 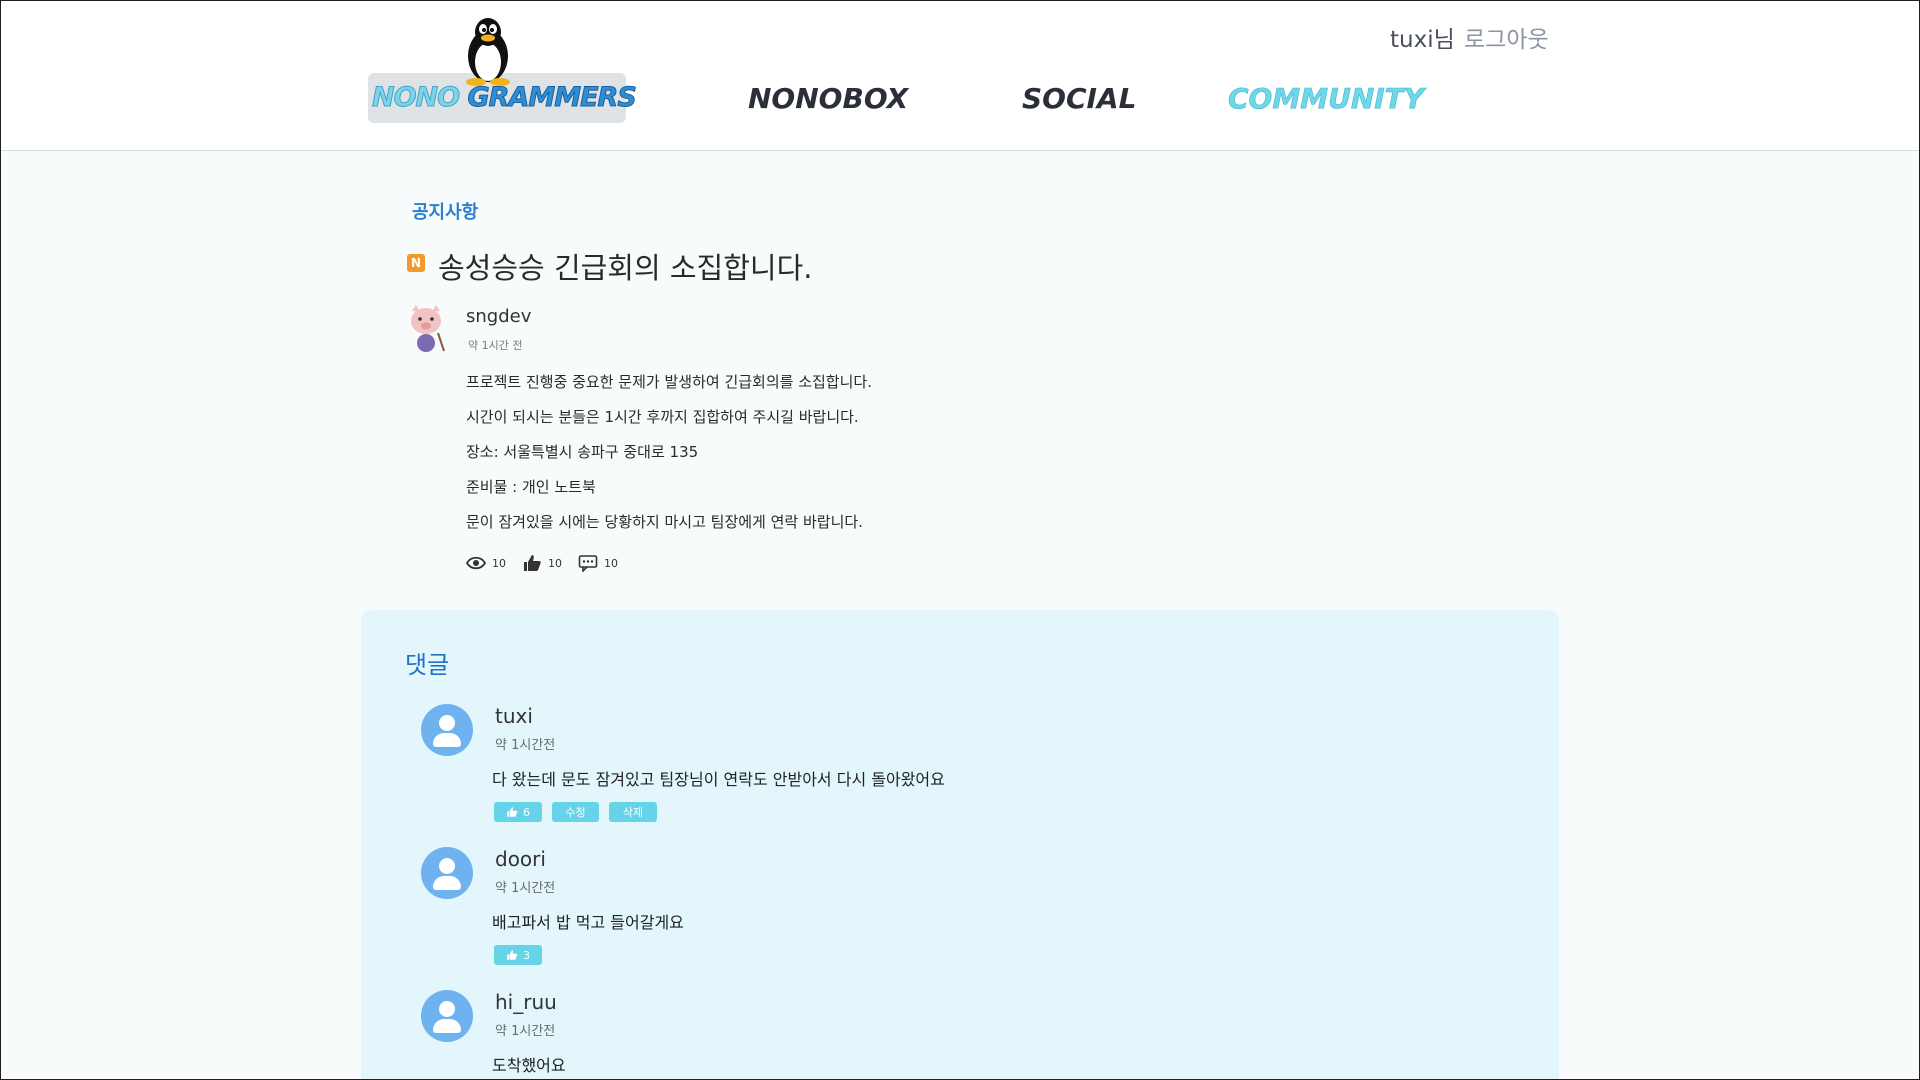 What do you see at coordinates (526, 812) in the screenshot?
I see `comment-like-count: 6` at bounding box center [526, 812].